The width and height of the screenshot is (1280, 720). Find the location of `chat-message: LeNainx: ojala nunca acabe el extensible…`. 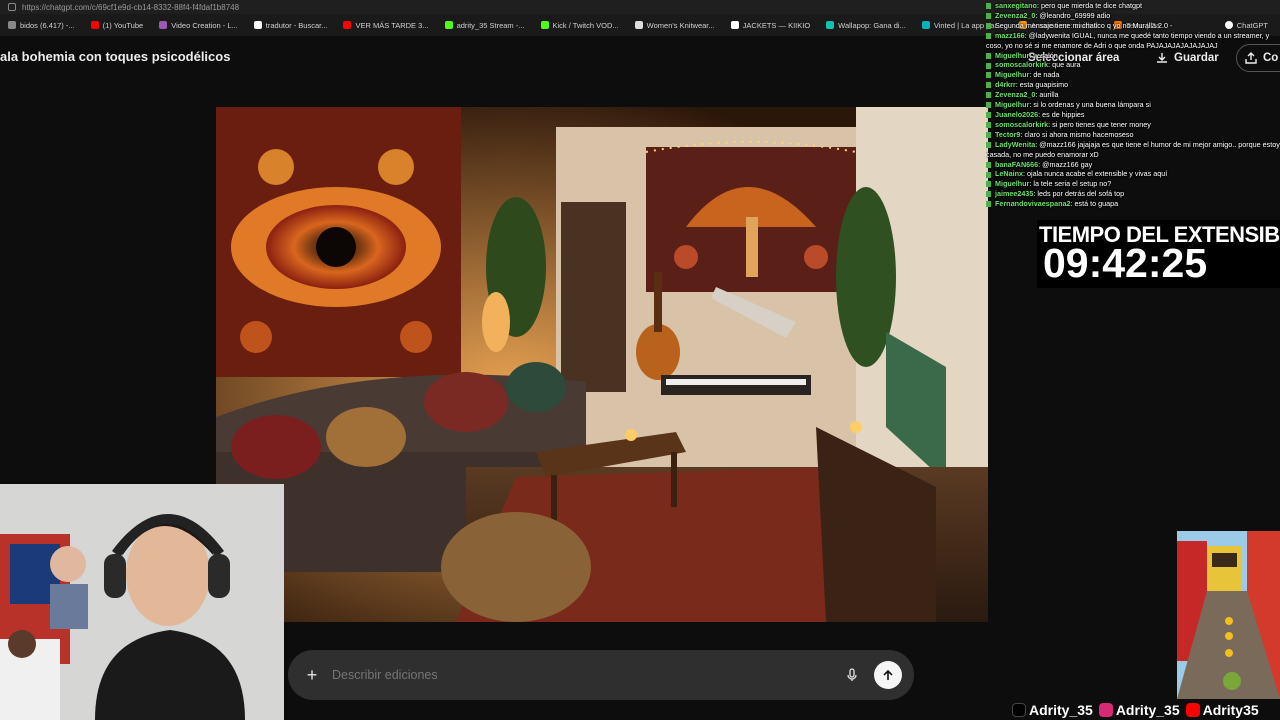

chat-message: LeNainx: ojala nunca acabe el extensible… is located at coordinates (1133, 174).